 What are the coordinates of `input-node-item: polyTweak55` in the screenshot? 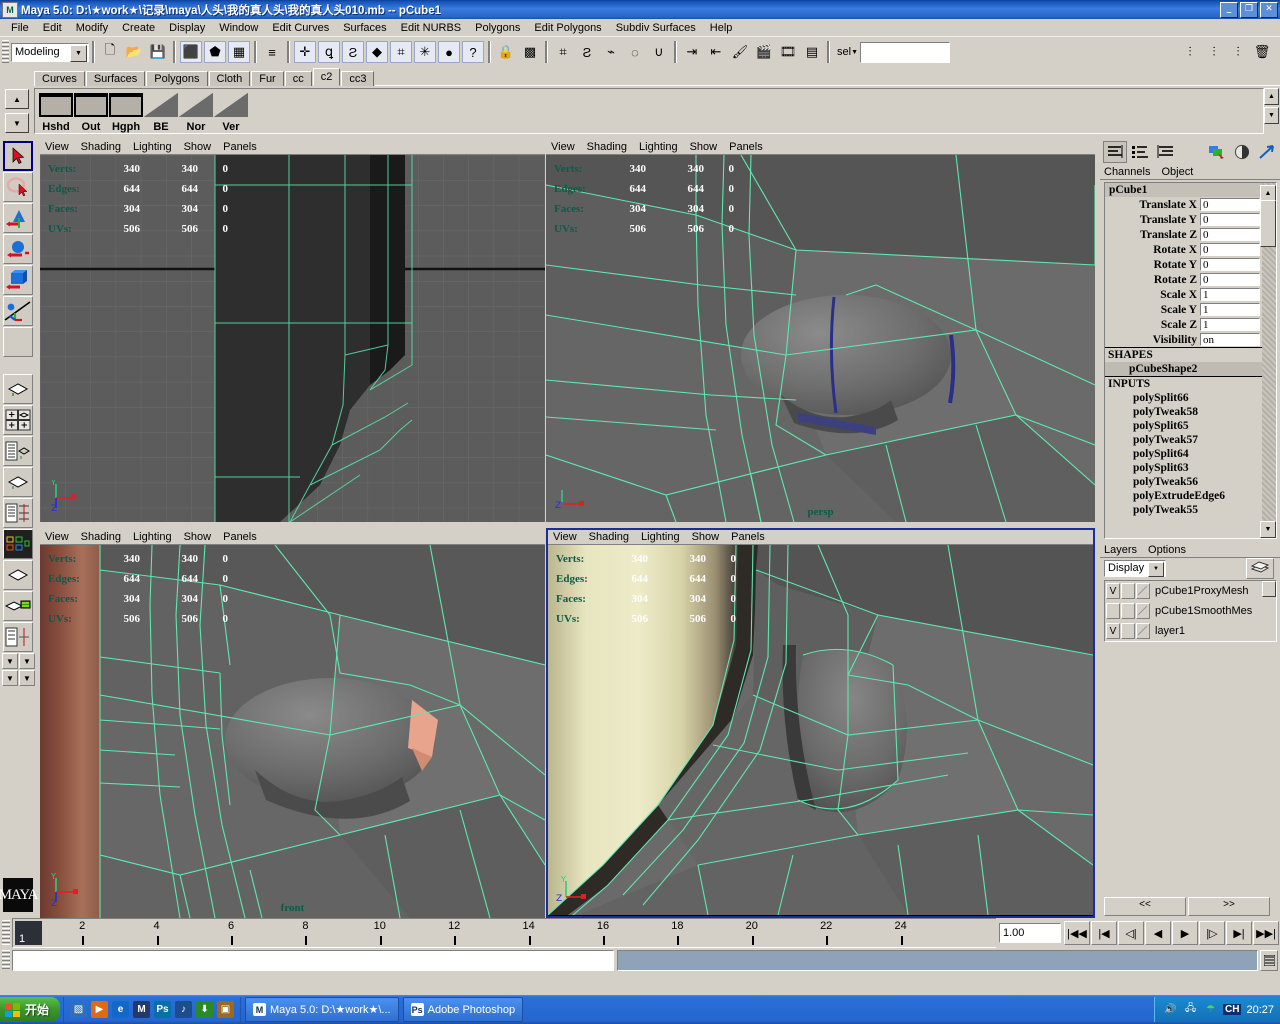 It's located at (1190, 510).